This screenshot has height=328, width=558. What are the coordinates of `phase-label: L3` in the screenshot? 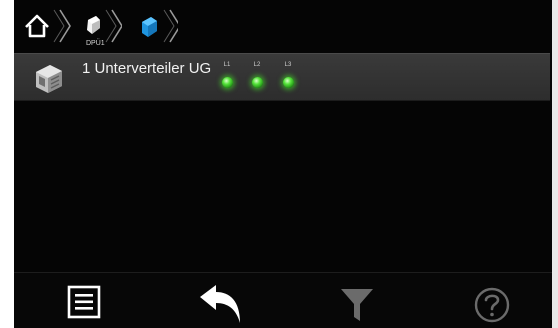 It's located at (288, 65).